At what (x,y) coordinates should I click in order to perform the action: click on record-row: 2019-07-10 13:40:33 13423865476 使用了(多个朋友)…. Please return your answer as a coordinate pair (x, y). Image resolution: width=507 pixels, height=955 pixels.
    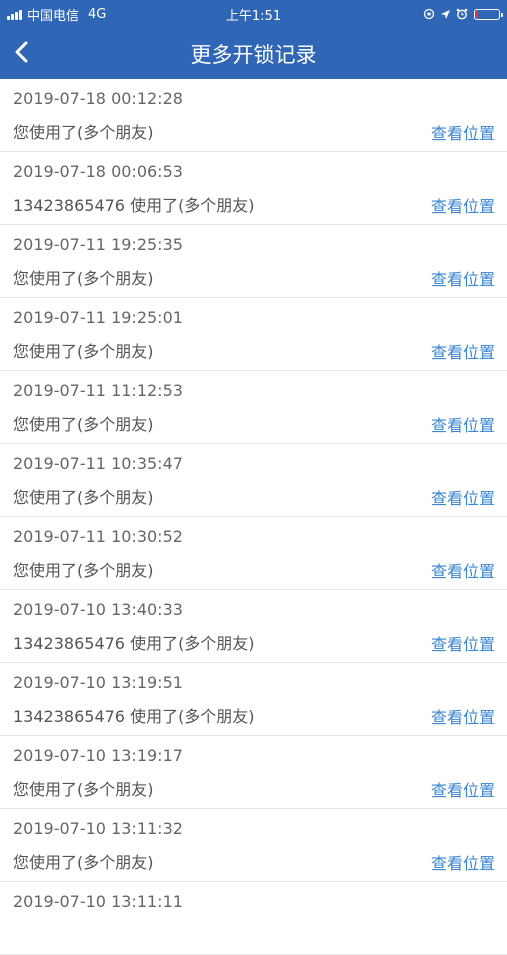
    Looking at the image, I should click on (253, 626).